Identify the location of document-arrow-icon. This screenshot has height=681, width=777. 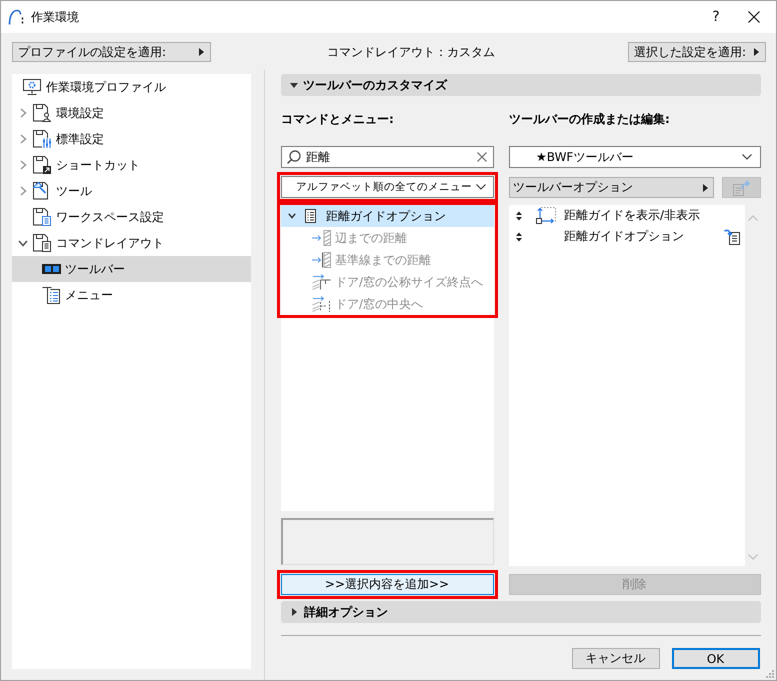
(742, 188).